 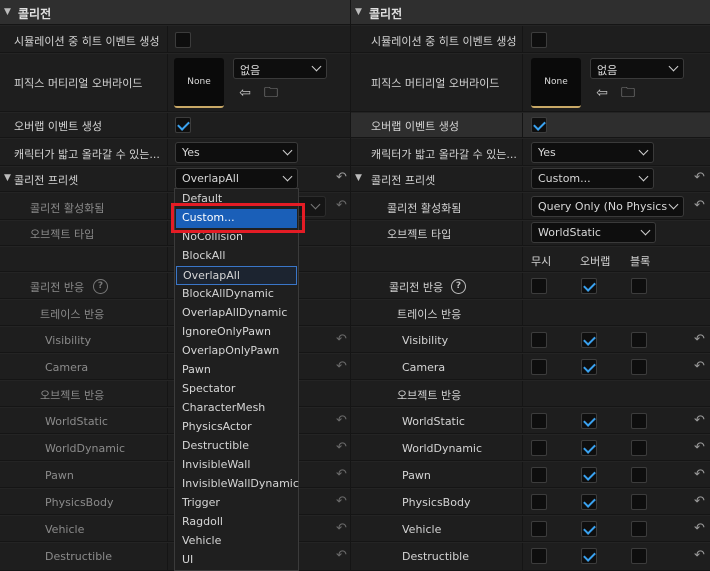 I want to click on object-type-combo: WorldStatic, so click(x=593, y=232).